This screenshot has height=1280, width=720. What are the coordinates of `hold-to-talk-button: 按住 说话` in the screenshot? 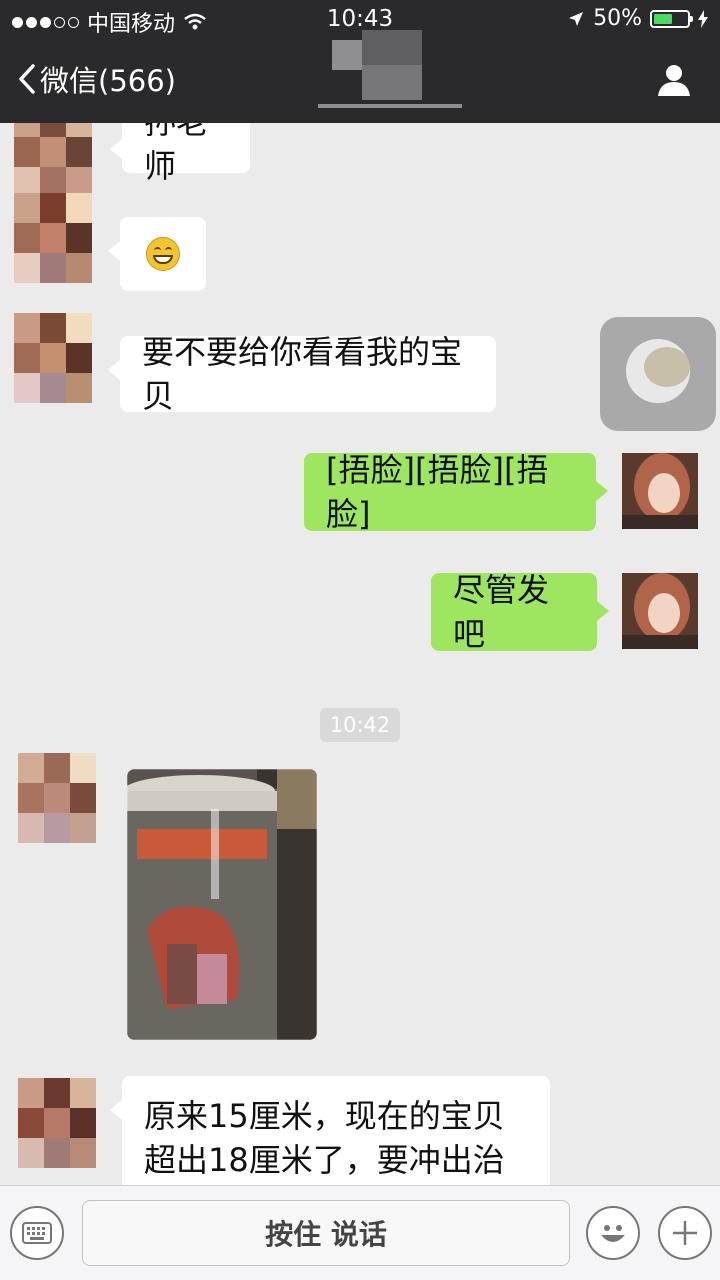 It's located at (326, 1233).